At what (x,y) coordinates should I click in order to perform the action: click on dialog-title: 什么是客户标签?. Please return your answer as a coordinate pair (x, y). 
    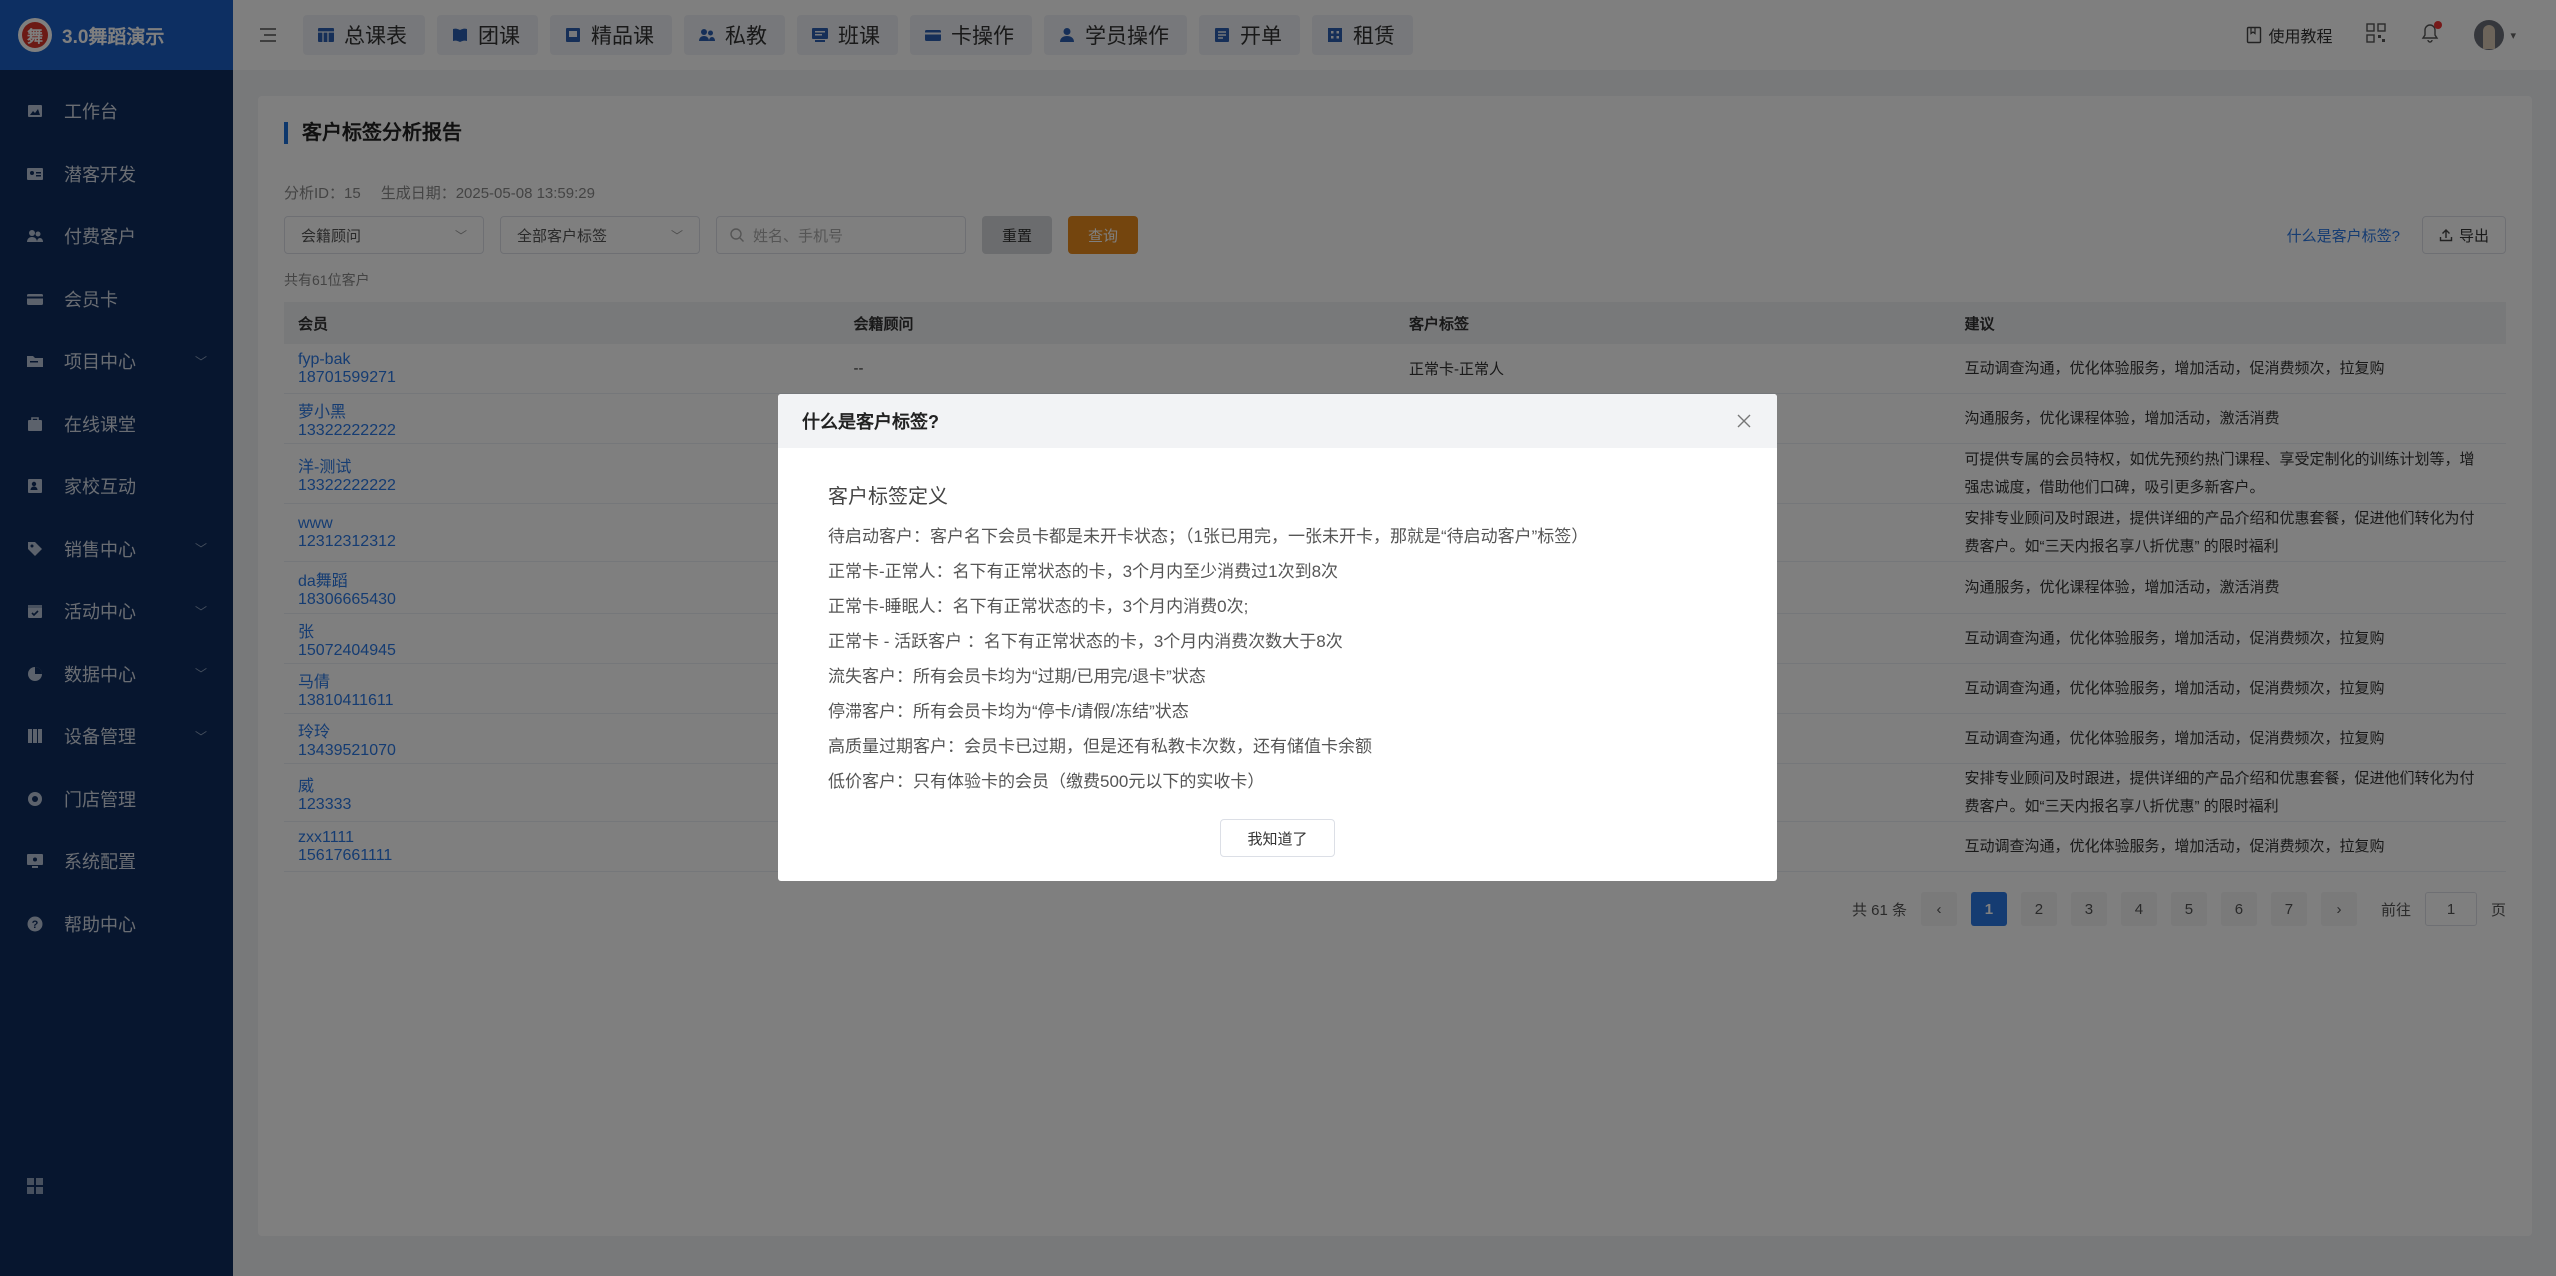
    Looking at the image, I should click on (870, 422).